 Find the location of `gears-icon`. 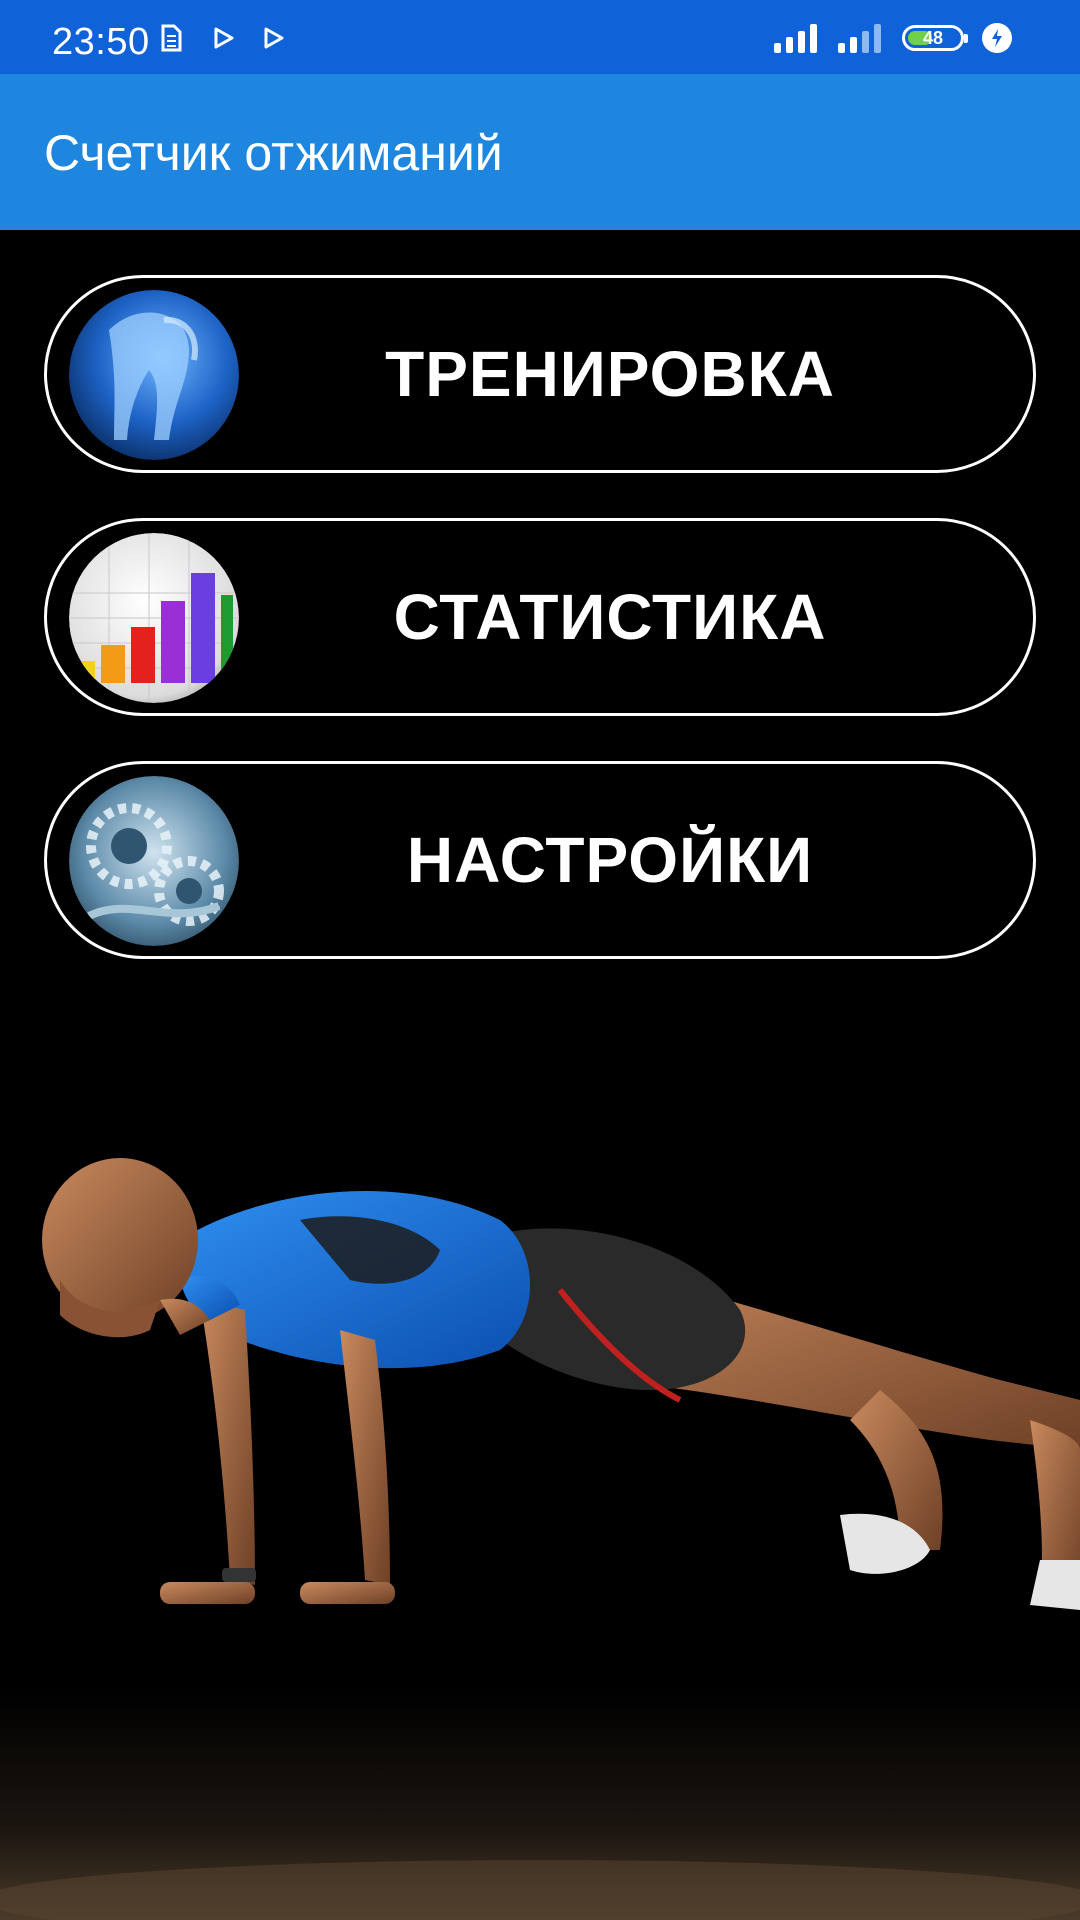

gears-icon is located at coordinates (154, 861).